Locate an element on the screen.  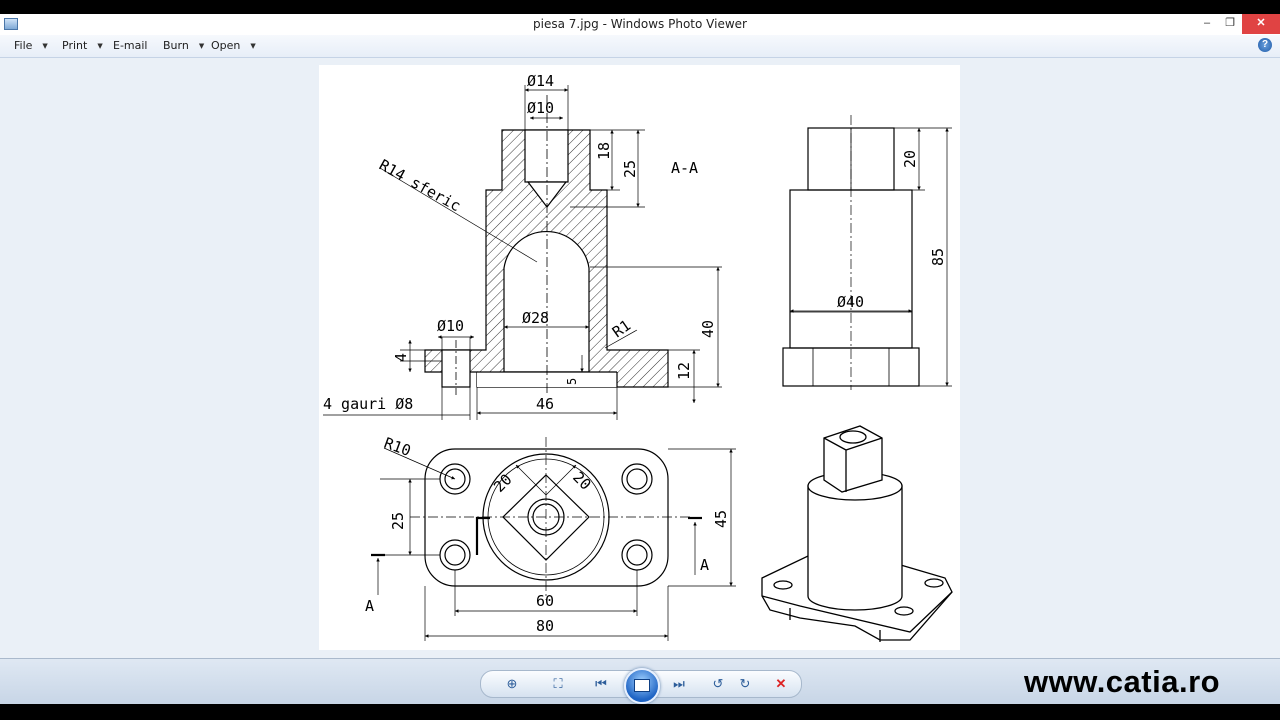
dim-d14: Ø14 is located at coordinates (540, 81).